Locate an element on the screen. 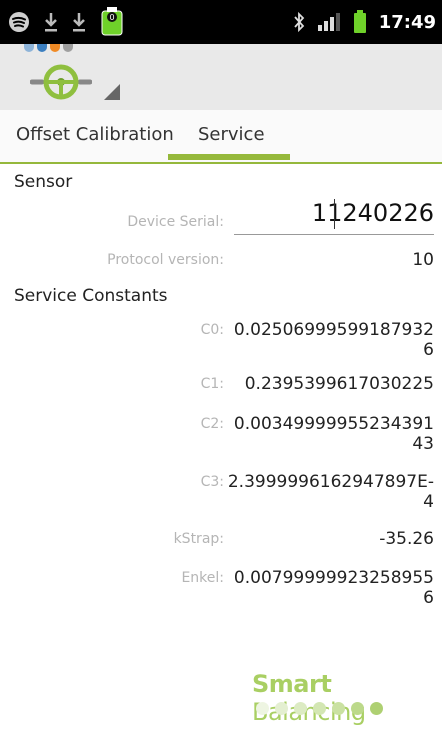 The height and width of the screenshot is (729, 442). logo-dots is located at coordinates (319, 708).